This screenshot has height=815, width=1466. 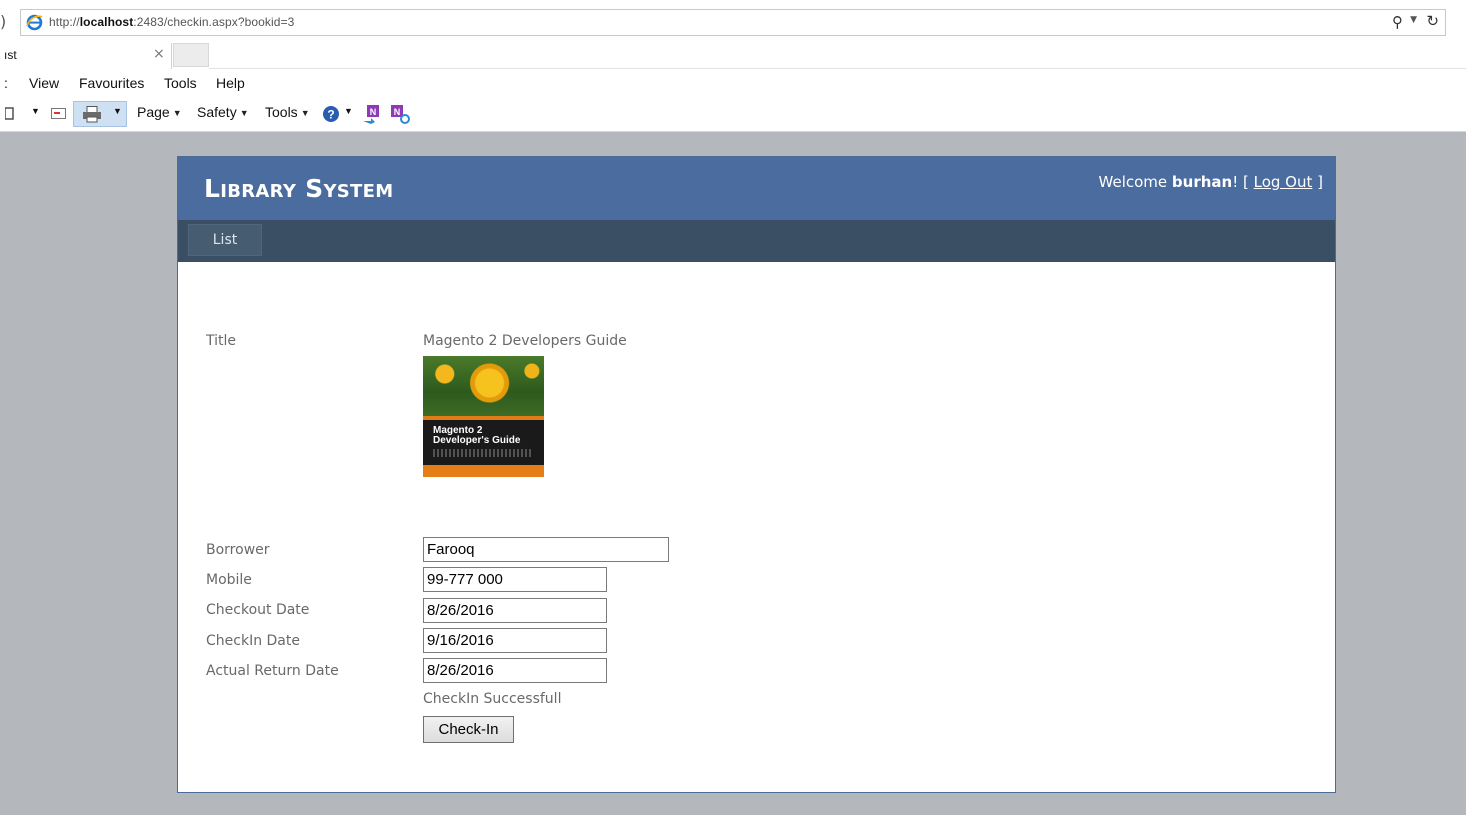 I want to click on cover-title: Magento 2 Developer's Guide, so click(x=476, y=436).